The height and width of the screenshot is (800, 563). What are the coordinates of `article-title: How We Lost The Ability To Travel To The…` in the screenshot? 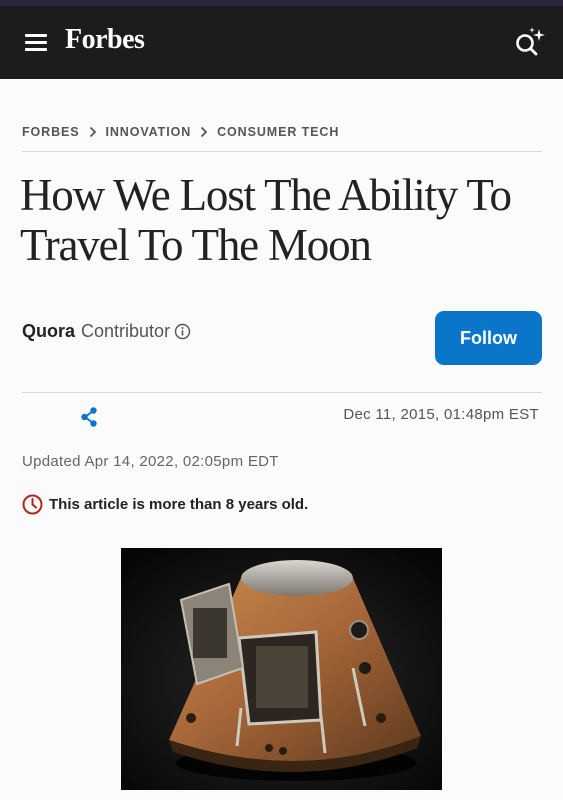 It's located at (266, 220).